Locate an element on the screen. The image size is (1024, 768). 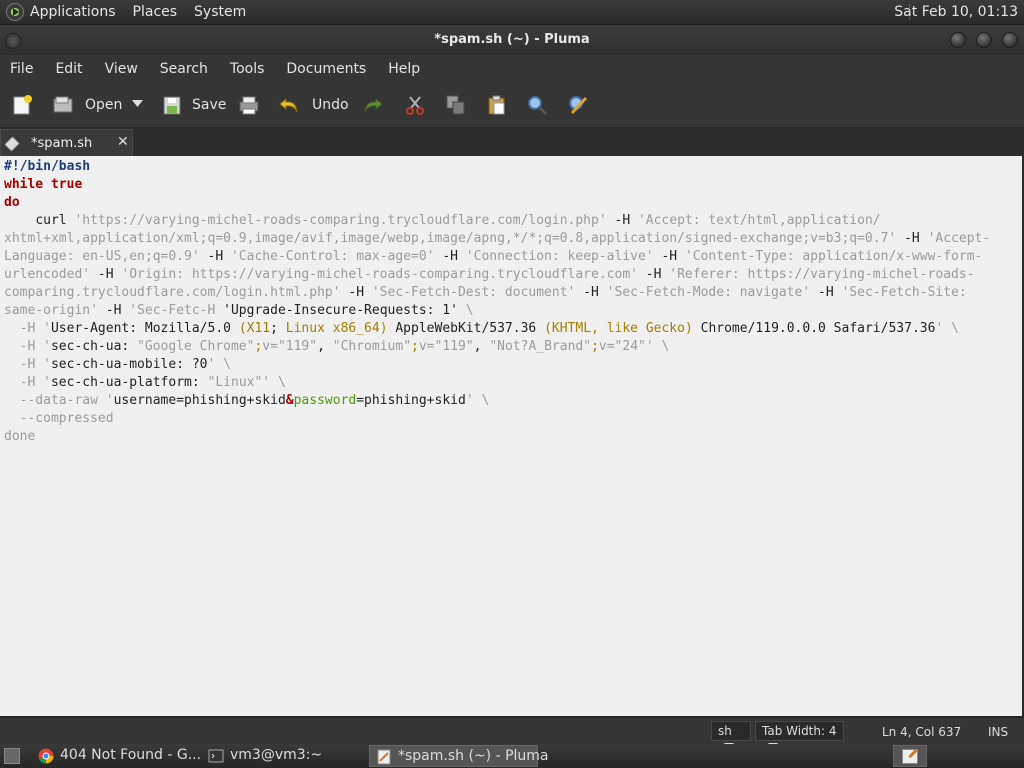
header-upgrade: 'Upgrade-Insecure-Requests: 1' is located at coordinates (340, 310).